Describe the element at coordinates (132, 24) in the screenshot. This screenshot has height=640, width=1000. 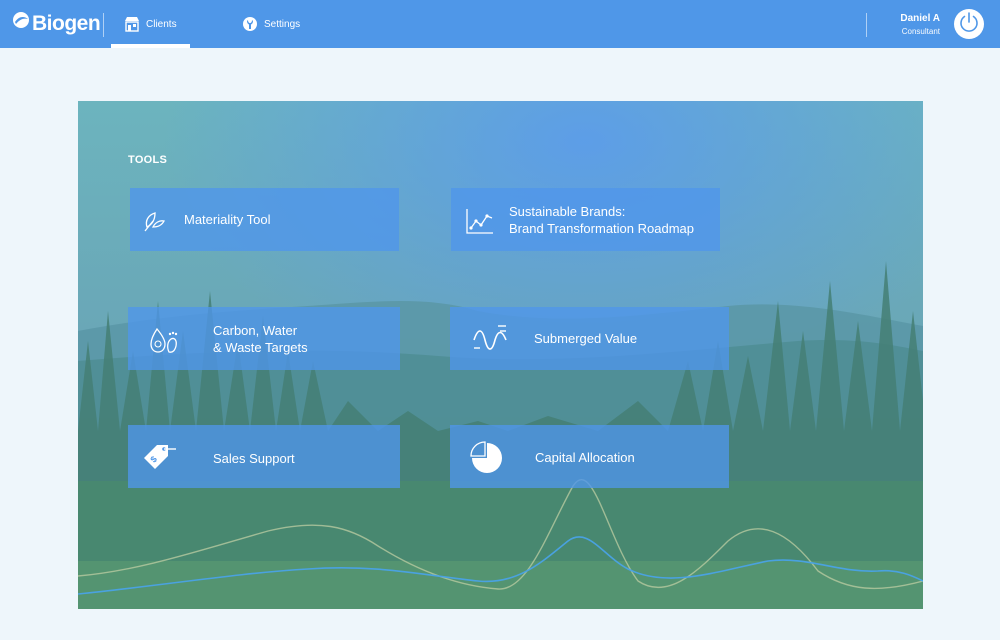
I see `storefront-icon` at that location.